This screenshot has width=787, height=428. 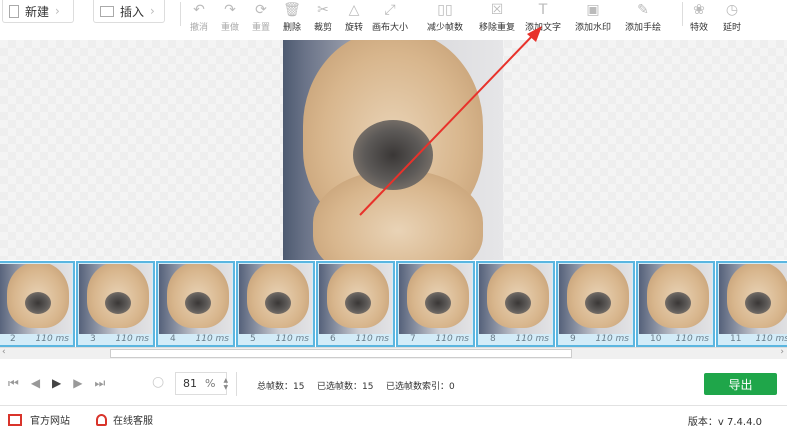 I want to click on frame-item: 10 110 ms, so click(x=675, y=304).